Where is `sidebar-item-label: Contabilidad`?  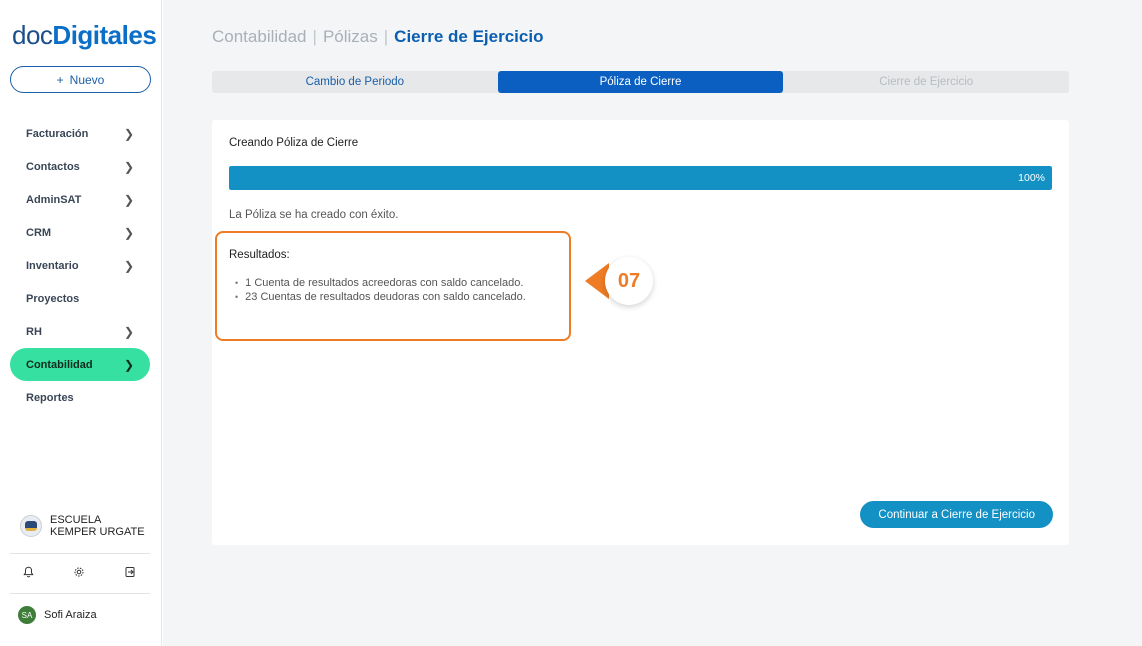 sidebar-item-label: Contabilidad is located at coordinates (59, 364).